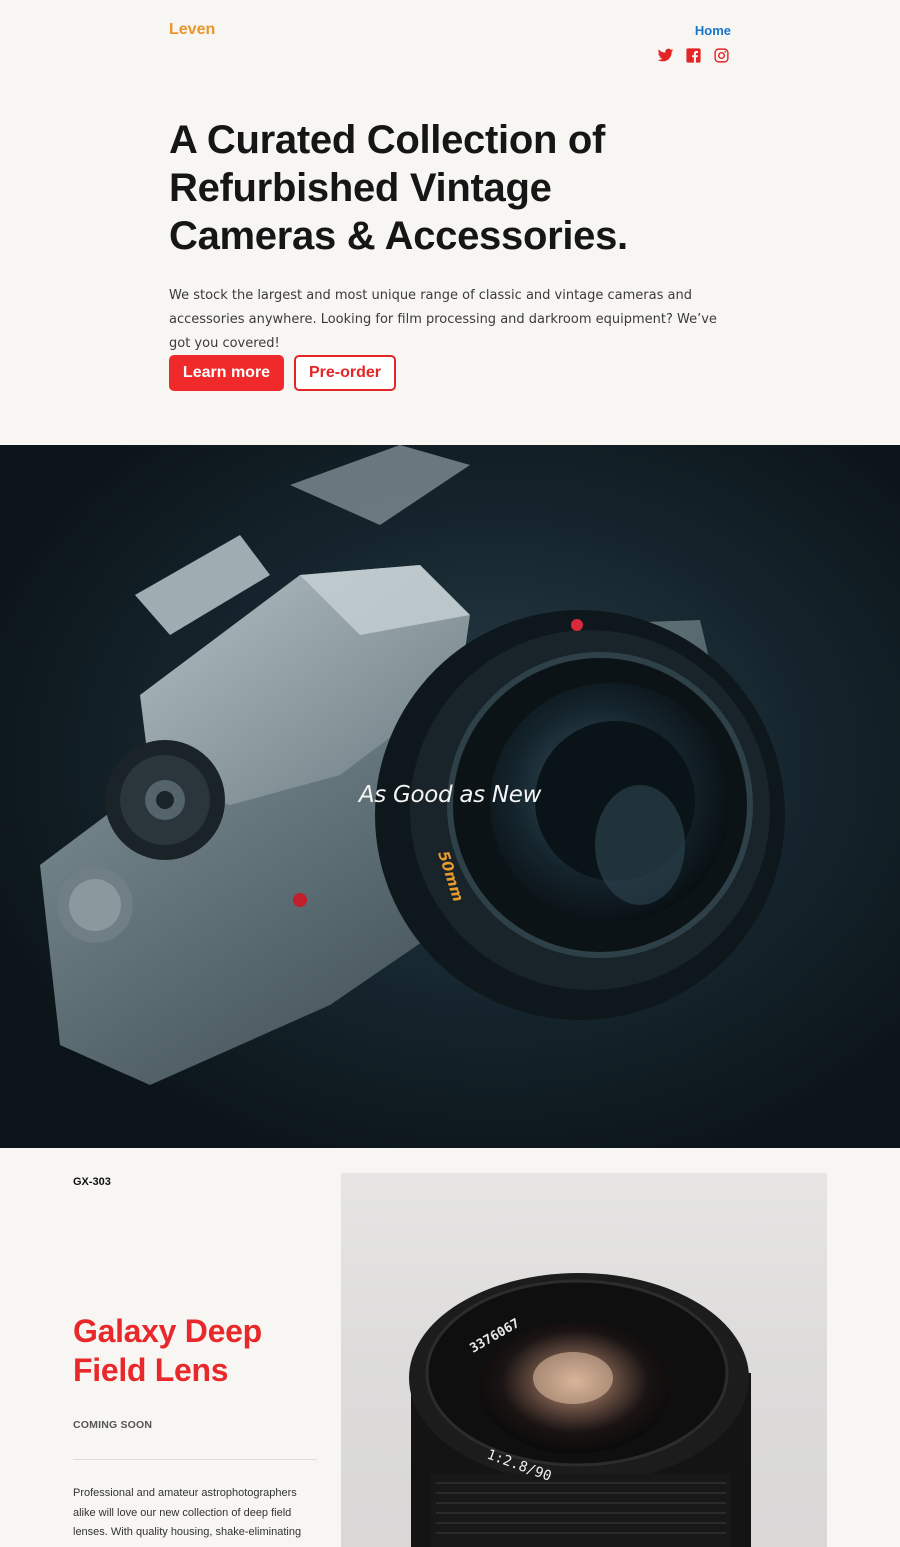  Describe the element at coordinates (226, 373) in the screenshot. I see `learn-more-button: Learn more` at that location.